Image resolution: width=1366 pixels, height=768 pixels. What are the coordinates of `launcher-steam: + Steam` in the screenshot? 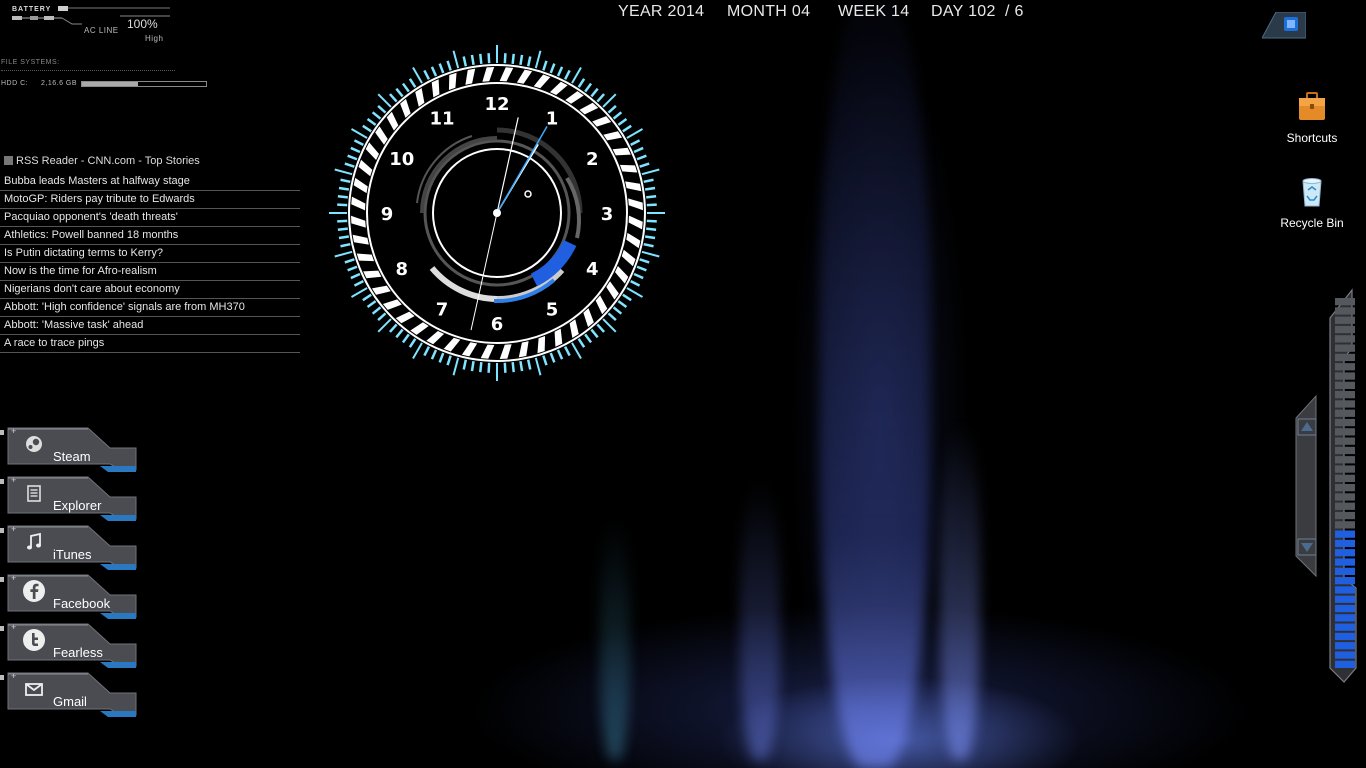 It's located at (70, 450).